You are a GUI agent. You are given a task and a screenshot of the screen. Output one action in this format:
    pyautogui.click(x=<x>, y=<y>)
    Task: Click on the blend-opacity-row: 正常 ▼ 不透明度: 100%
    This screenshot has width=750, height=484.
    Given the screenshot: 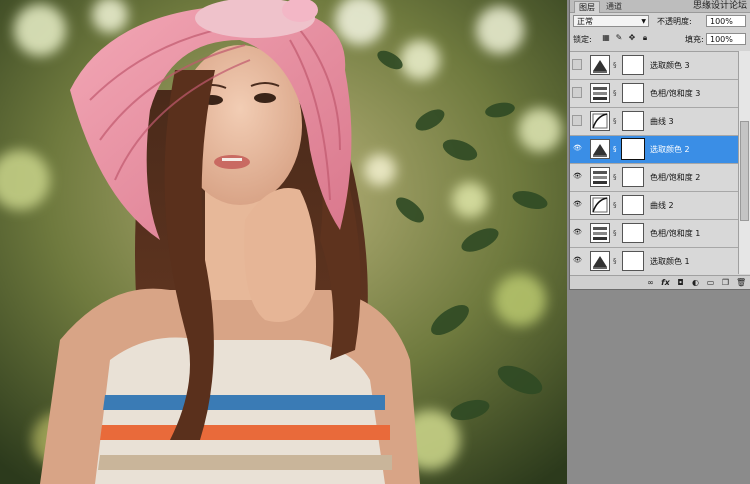 What is the action you would take?
    pyautogui.click(x=660, y=22)
    